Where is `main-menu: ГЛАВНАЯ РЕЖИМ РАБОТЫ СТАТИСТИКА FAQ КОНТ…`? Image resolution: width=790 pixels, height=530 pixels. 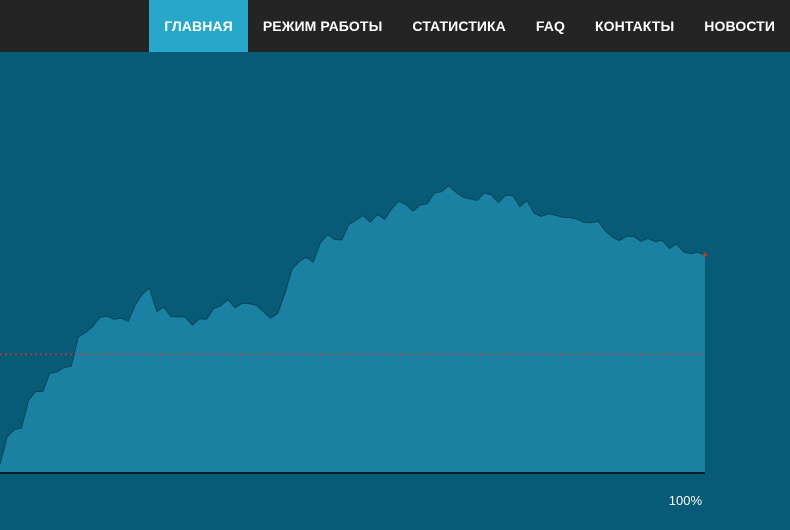 main-menu: ГЛАВНАЯ РЕЖИМ РАБОТЫ СТАТИСТИКА FAQ КОНТ… is located at coordinates (469, 26).